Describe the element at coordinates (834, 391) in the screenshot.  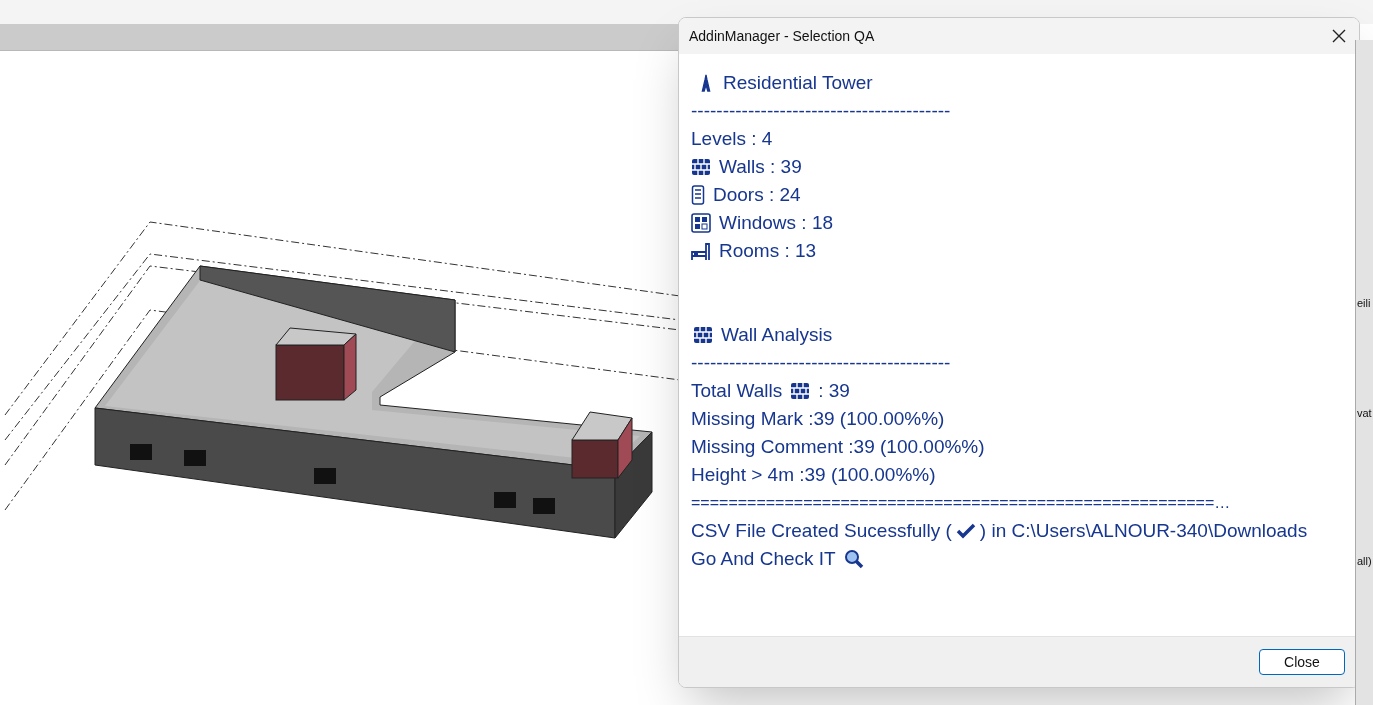
I see `total-value: : 39` at that location.